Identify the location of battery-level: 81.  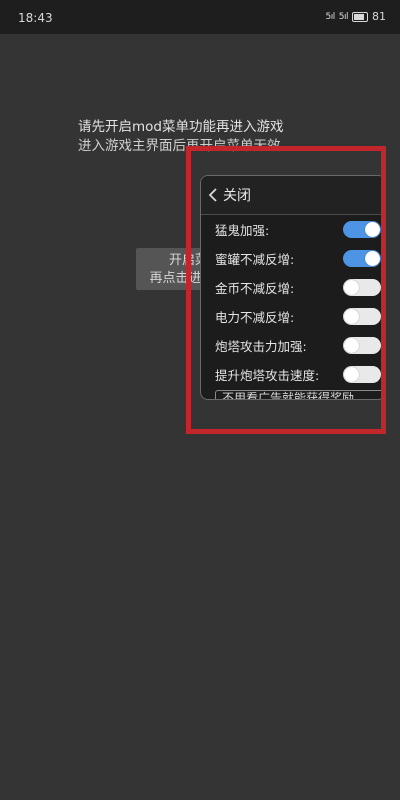
(379, 16).